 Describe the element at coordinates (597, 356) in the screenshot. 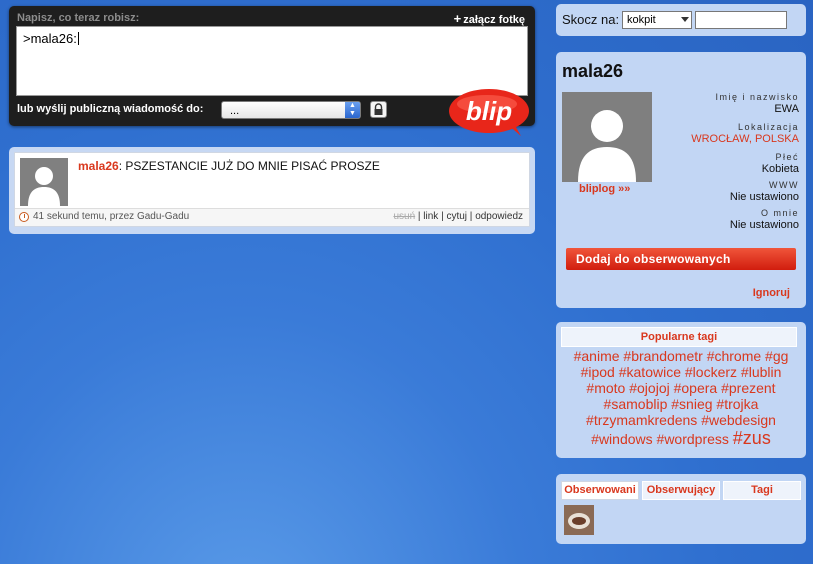

I see `tag-link: #anime` at that location.